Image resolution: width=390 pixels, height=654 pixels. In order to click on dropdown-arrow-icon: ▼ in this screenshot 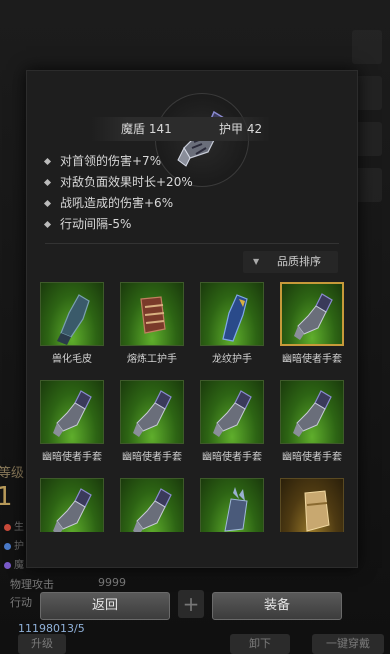, I will do `click(256, 261)`.